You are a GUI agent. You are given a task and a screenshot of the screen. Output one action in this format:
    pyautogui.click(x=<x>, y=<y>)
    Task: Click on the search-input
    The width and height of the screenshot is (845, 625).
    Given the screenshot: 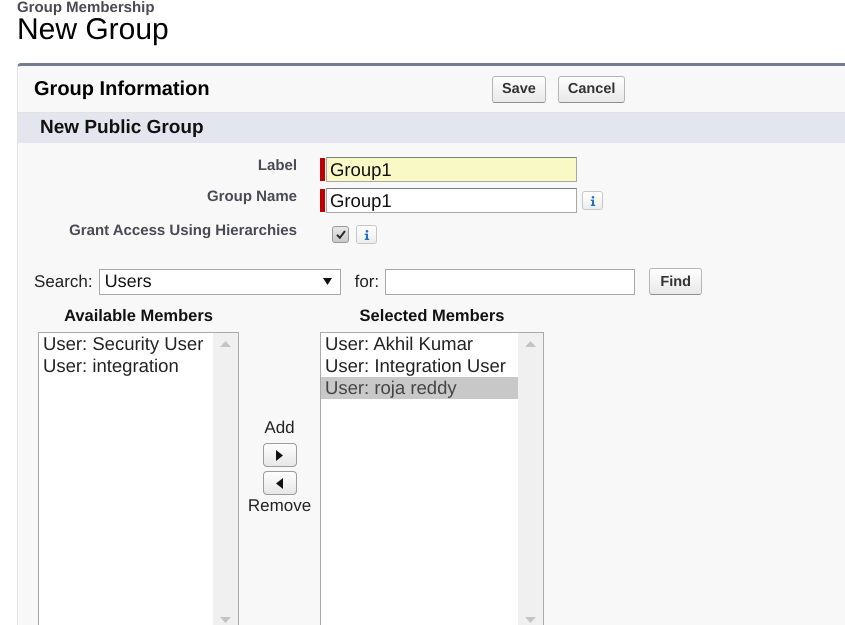 What is the action you would take?
    pyautogui.click(x=510, y=281)
    